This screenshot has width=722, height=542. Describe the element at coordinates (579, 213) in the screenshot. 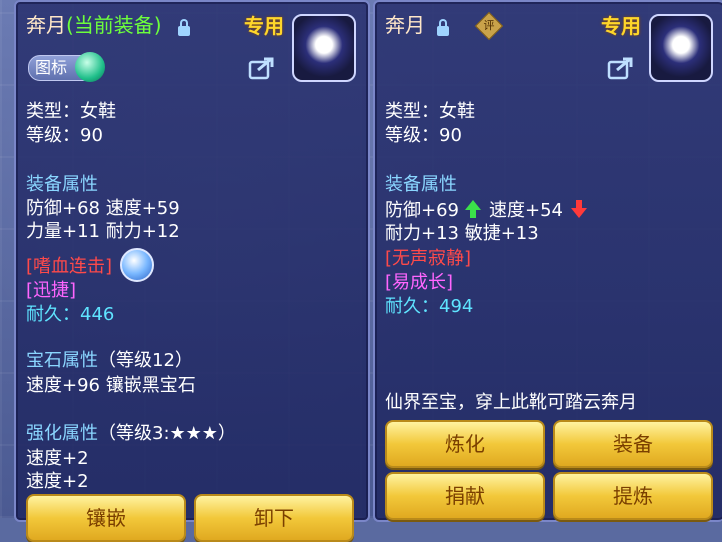

I see `stat-down-arrow-icon` at that location.